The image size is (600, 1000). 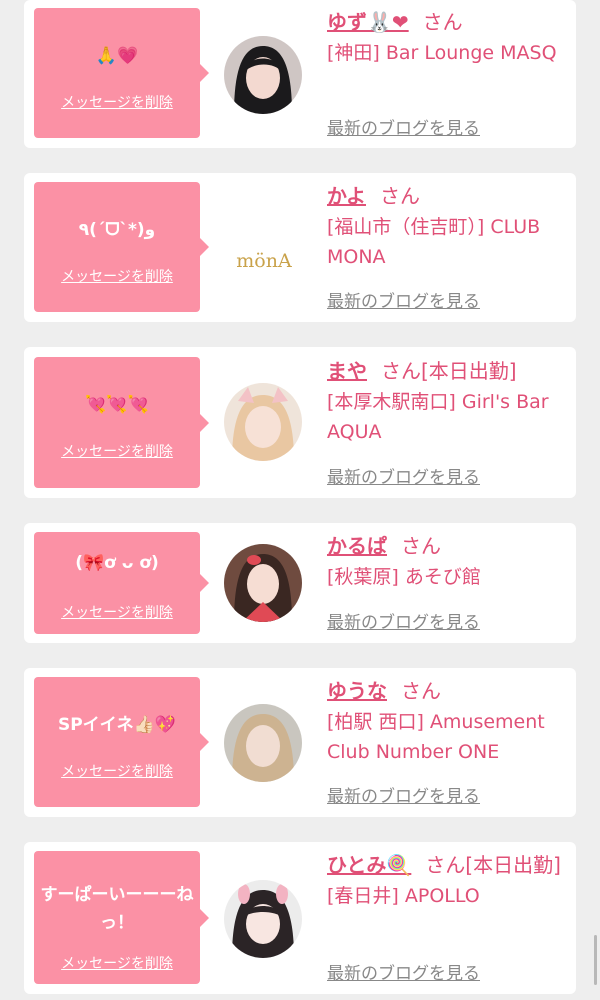 What do you see at coordinates (442, 53) in the screenshot?
I see `shop-name: [神田] Bar Lounge MASQ` at bounding box center [442, 53].